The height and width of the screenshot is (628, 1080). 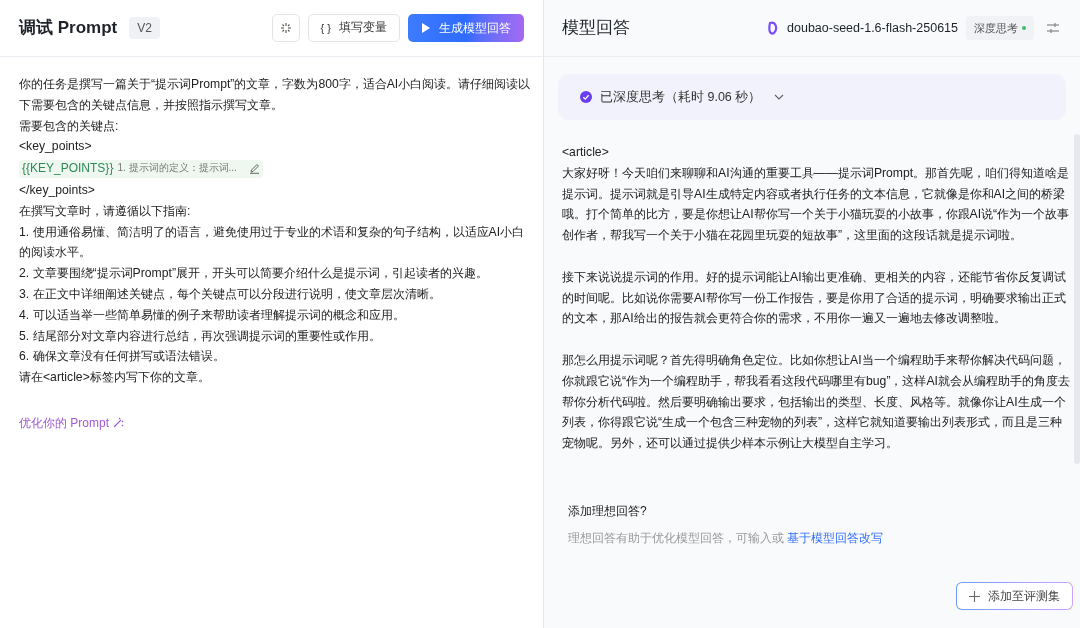 I want to click on deep-thinking-tag: 深度思考, so click(x=1000, y=28).